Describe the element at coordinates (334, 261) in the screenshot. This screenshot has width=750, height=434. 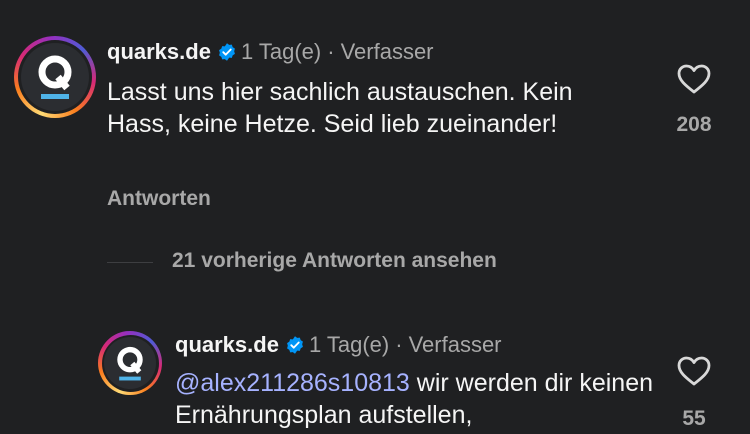
I see `view-more-replies-button: 21 vorherige Antworten ansehen` at that location.